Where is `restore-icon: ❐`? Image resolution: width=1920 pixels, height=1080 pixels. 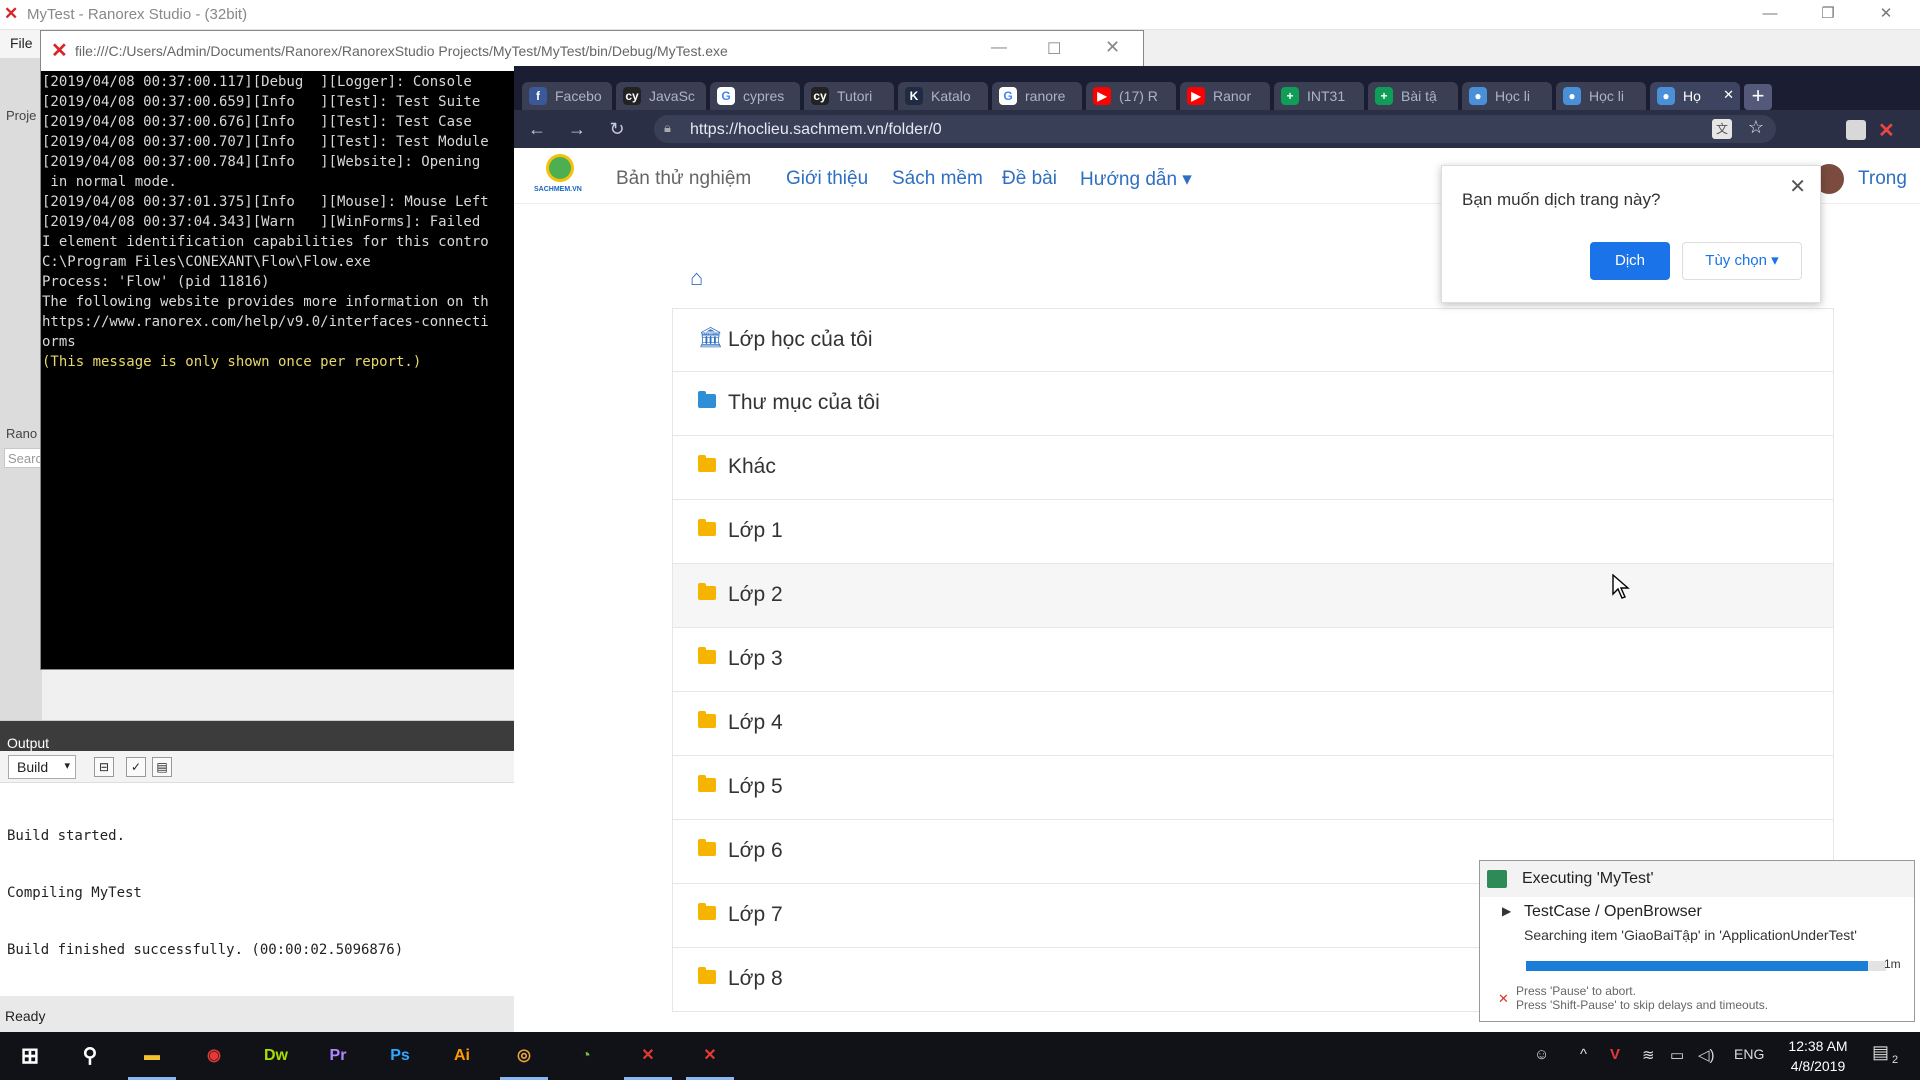 restore-icon: ❐ is located at coordinates (1828, 15).